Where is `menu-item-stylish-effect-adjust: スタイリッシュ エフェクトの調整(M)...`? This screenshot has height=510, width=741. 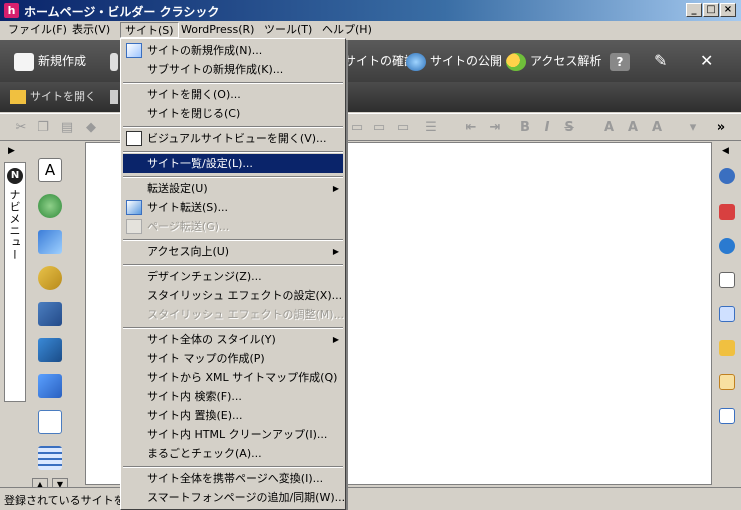 menu-item-stylish-effect-adjust: スタイリッシュ エフェクトの調整(M)... is located at coordinates (246, 314).